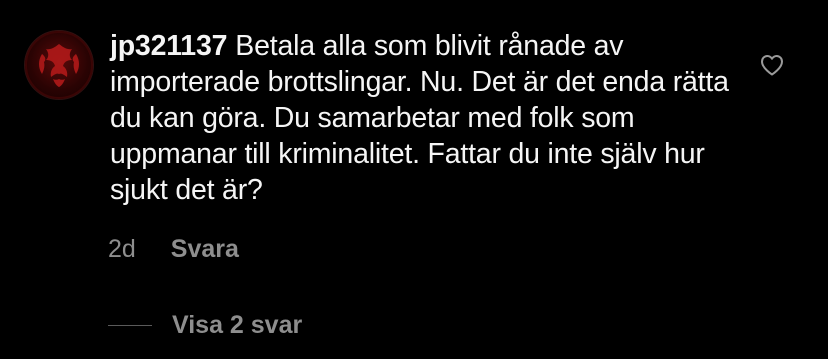 The image size is (828, 359). I want to click on heart-icon, so click(772, 65).